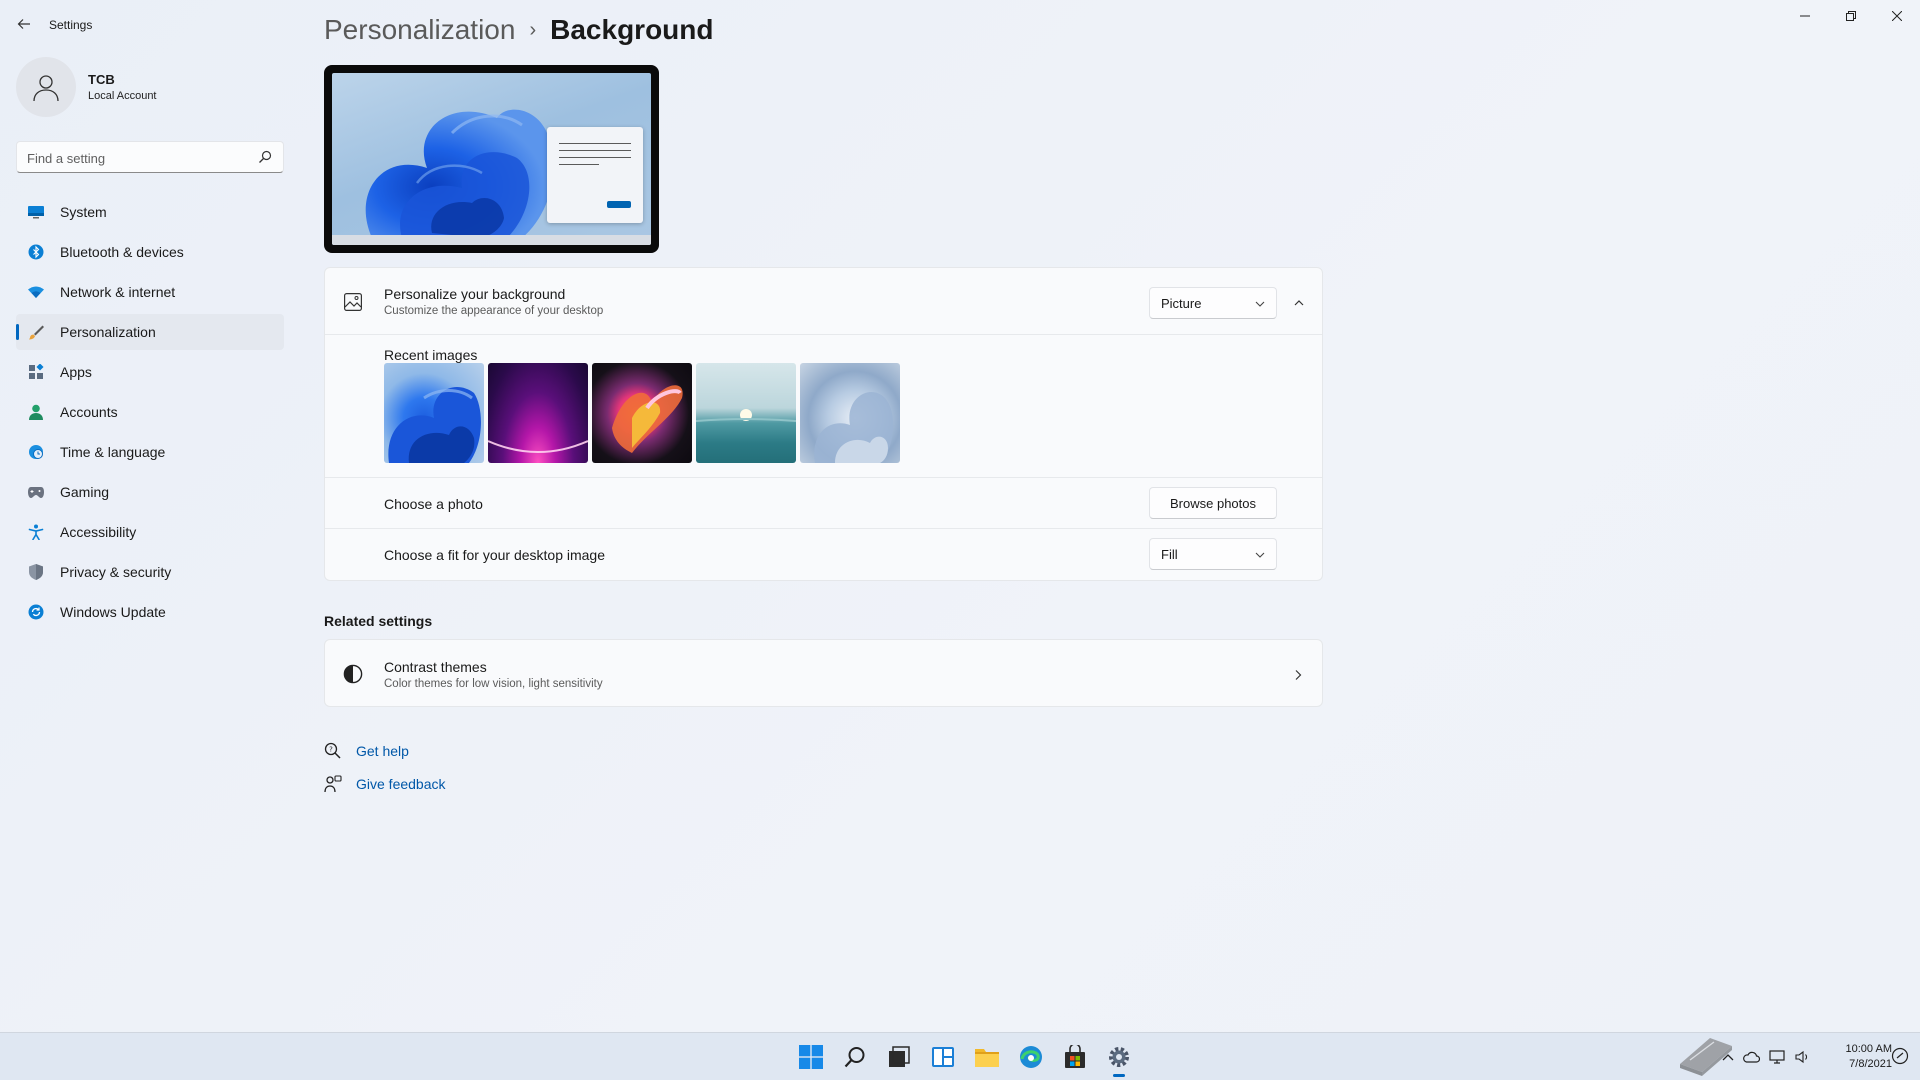  What do you see at coordinates (431, 355) in the screenshot?
I see `recent-images-label: Recent images` at bounding box center [431, 355].